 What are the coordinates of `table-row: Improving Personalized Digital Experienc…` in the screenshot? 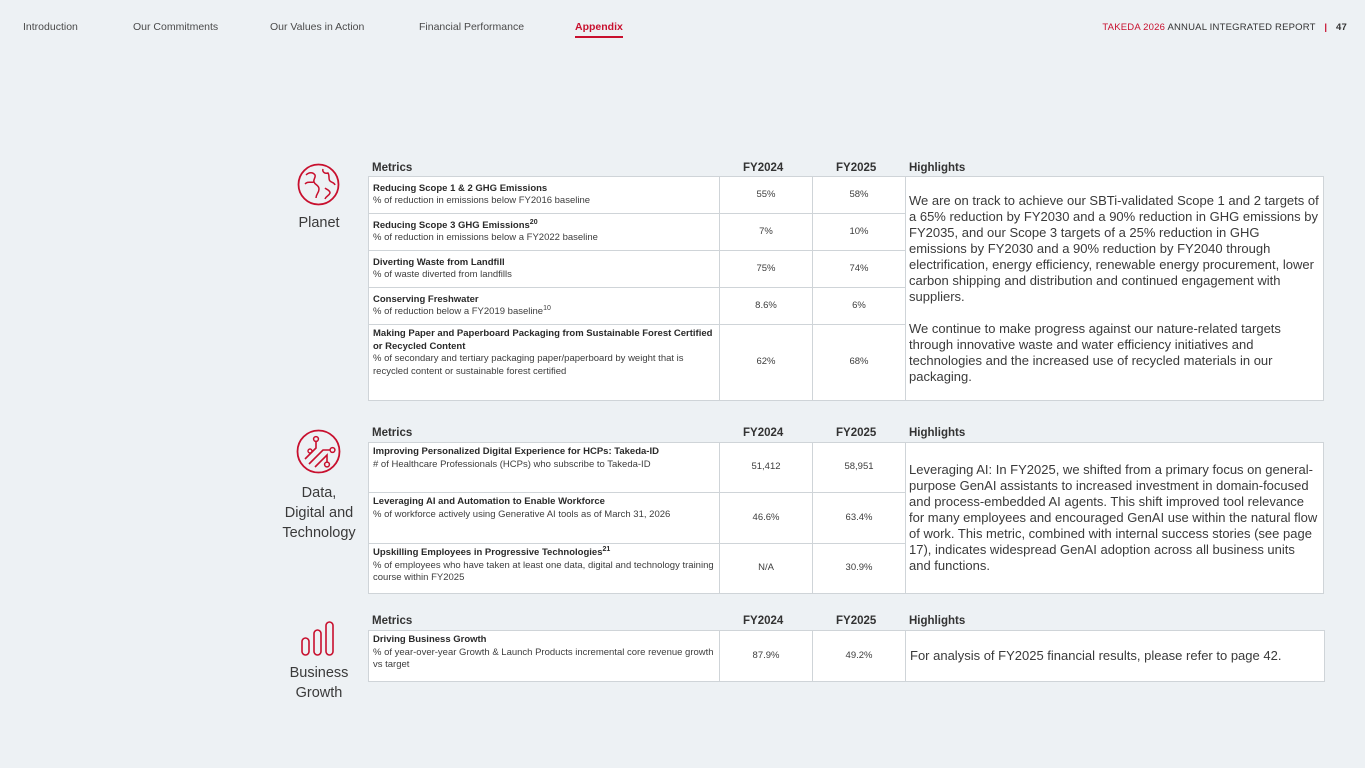 It's located at (846, 518).